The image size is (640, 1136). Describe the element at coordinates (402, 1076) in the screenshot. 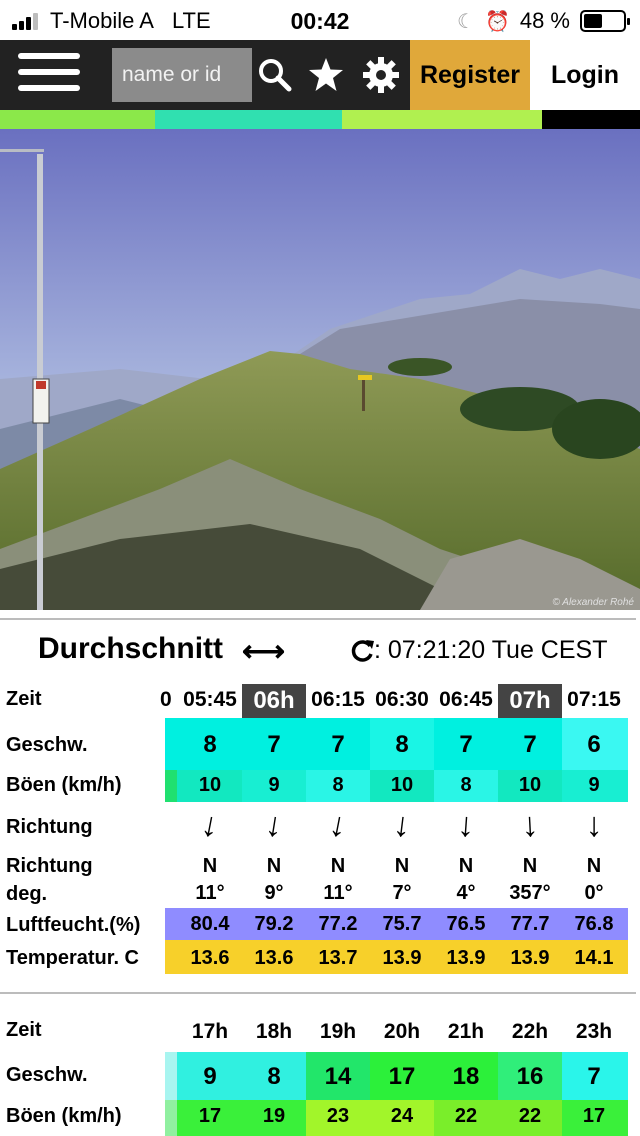

I see `speed-cell: 17` at that location.